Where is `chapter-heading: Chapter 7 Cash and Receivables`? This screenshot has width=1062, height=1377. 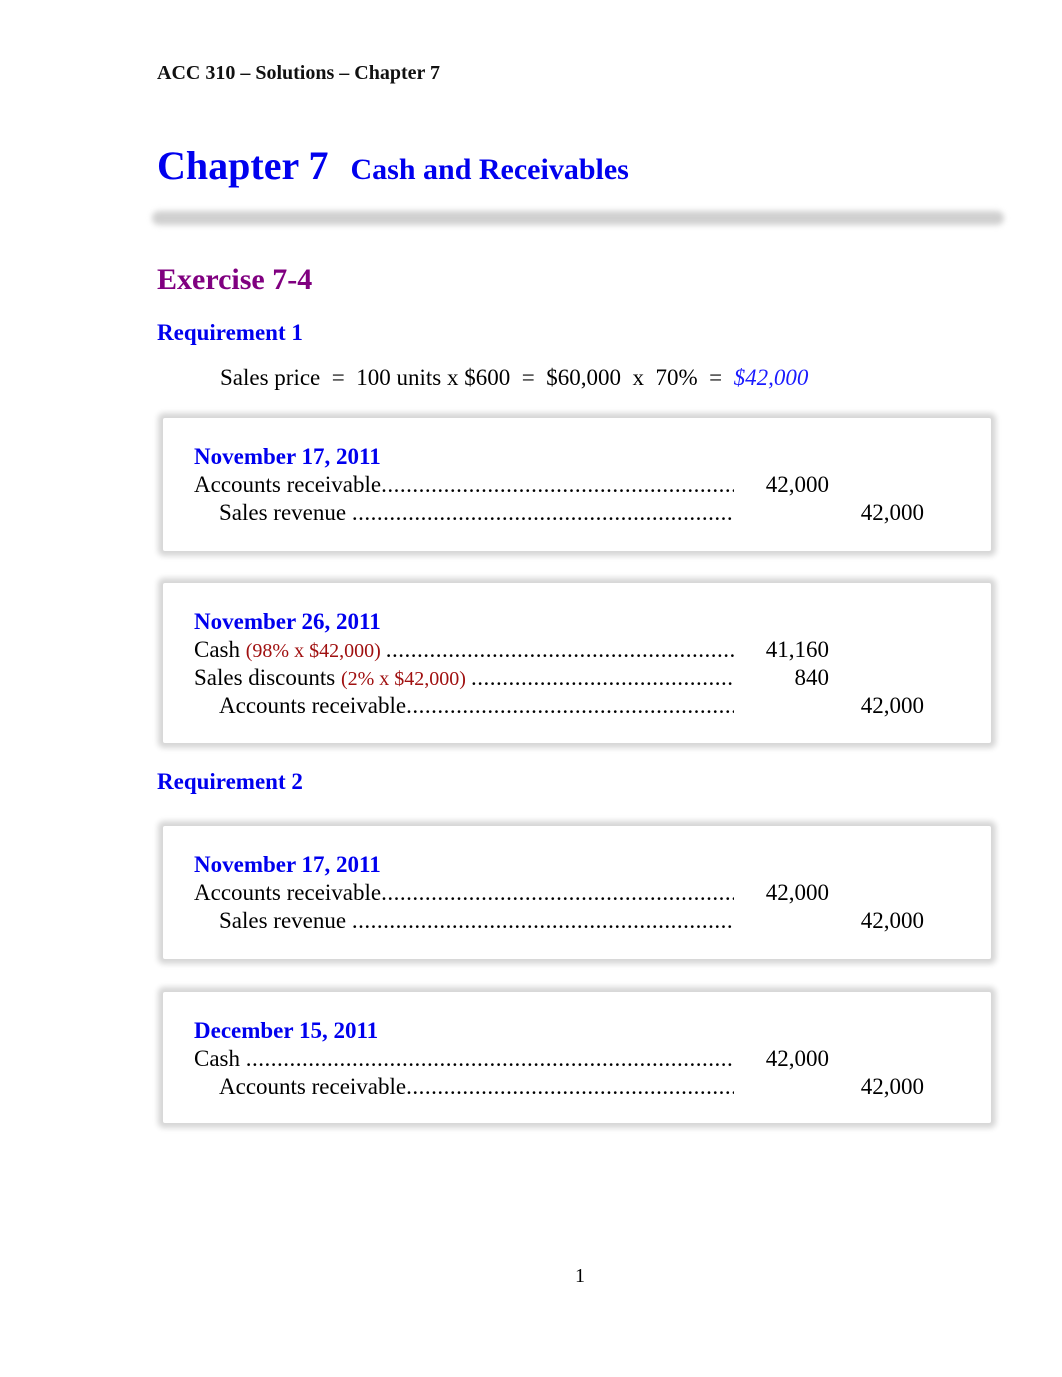
chapter-heading: Chapter 7 Cash and Receivables is located at coordinates (393, 165).